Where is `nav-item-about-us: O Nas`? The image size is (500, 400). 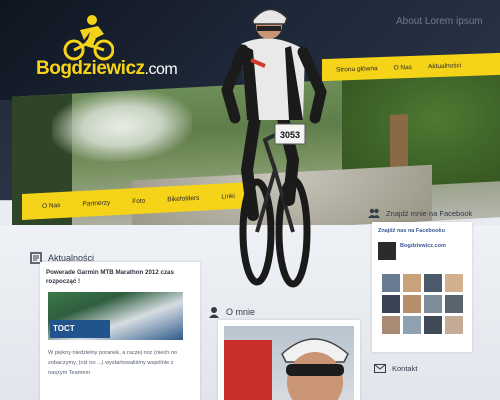
nav-item-about-us: O Nas is located at coordinates (51, 206).